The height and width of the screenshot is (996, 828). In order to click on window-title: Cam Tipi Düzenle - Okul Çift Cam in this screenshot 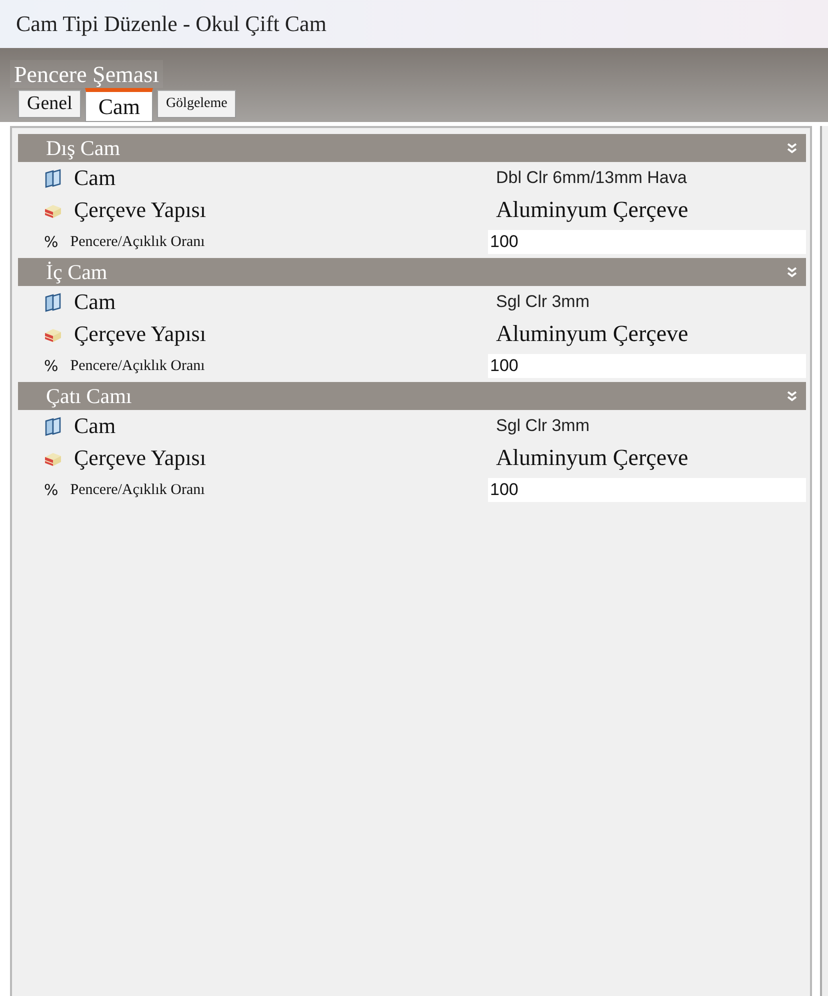, I will do `click(414, 24)`.